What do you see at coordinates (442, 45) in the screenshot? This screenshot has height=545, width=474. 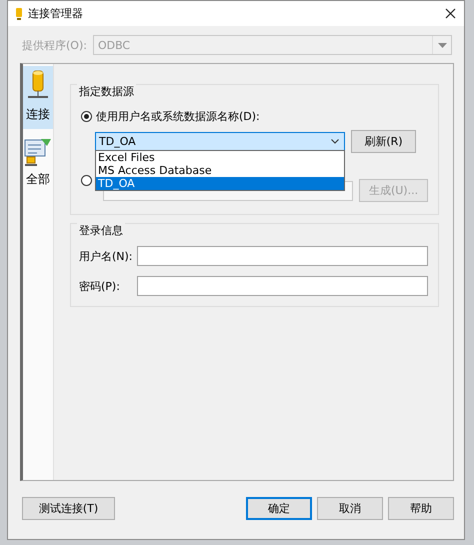 I see `dropdown-arrow-icon` at bounding box center [442, 45].